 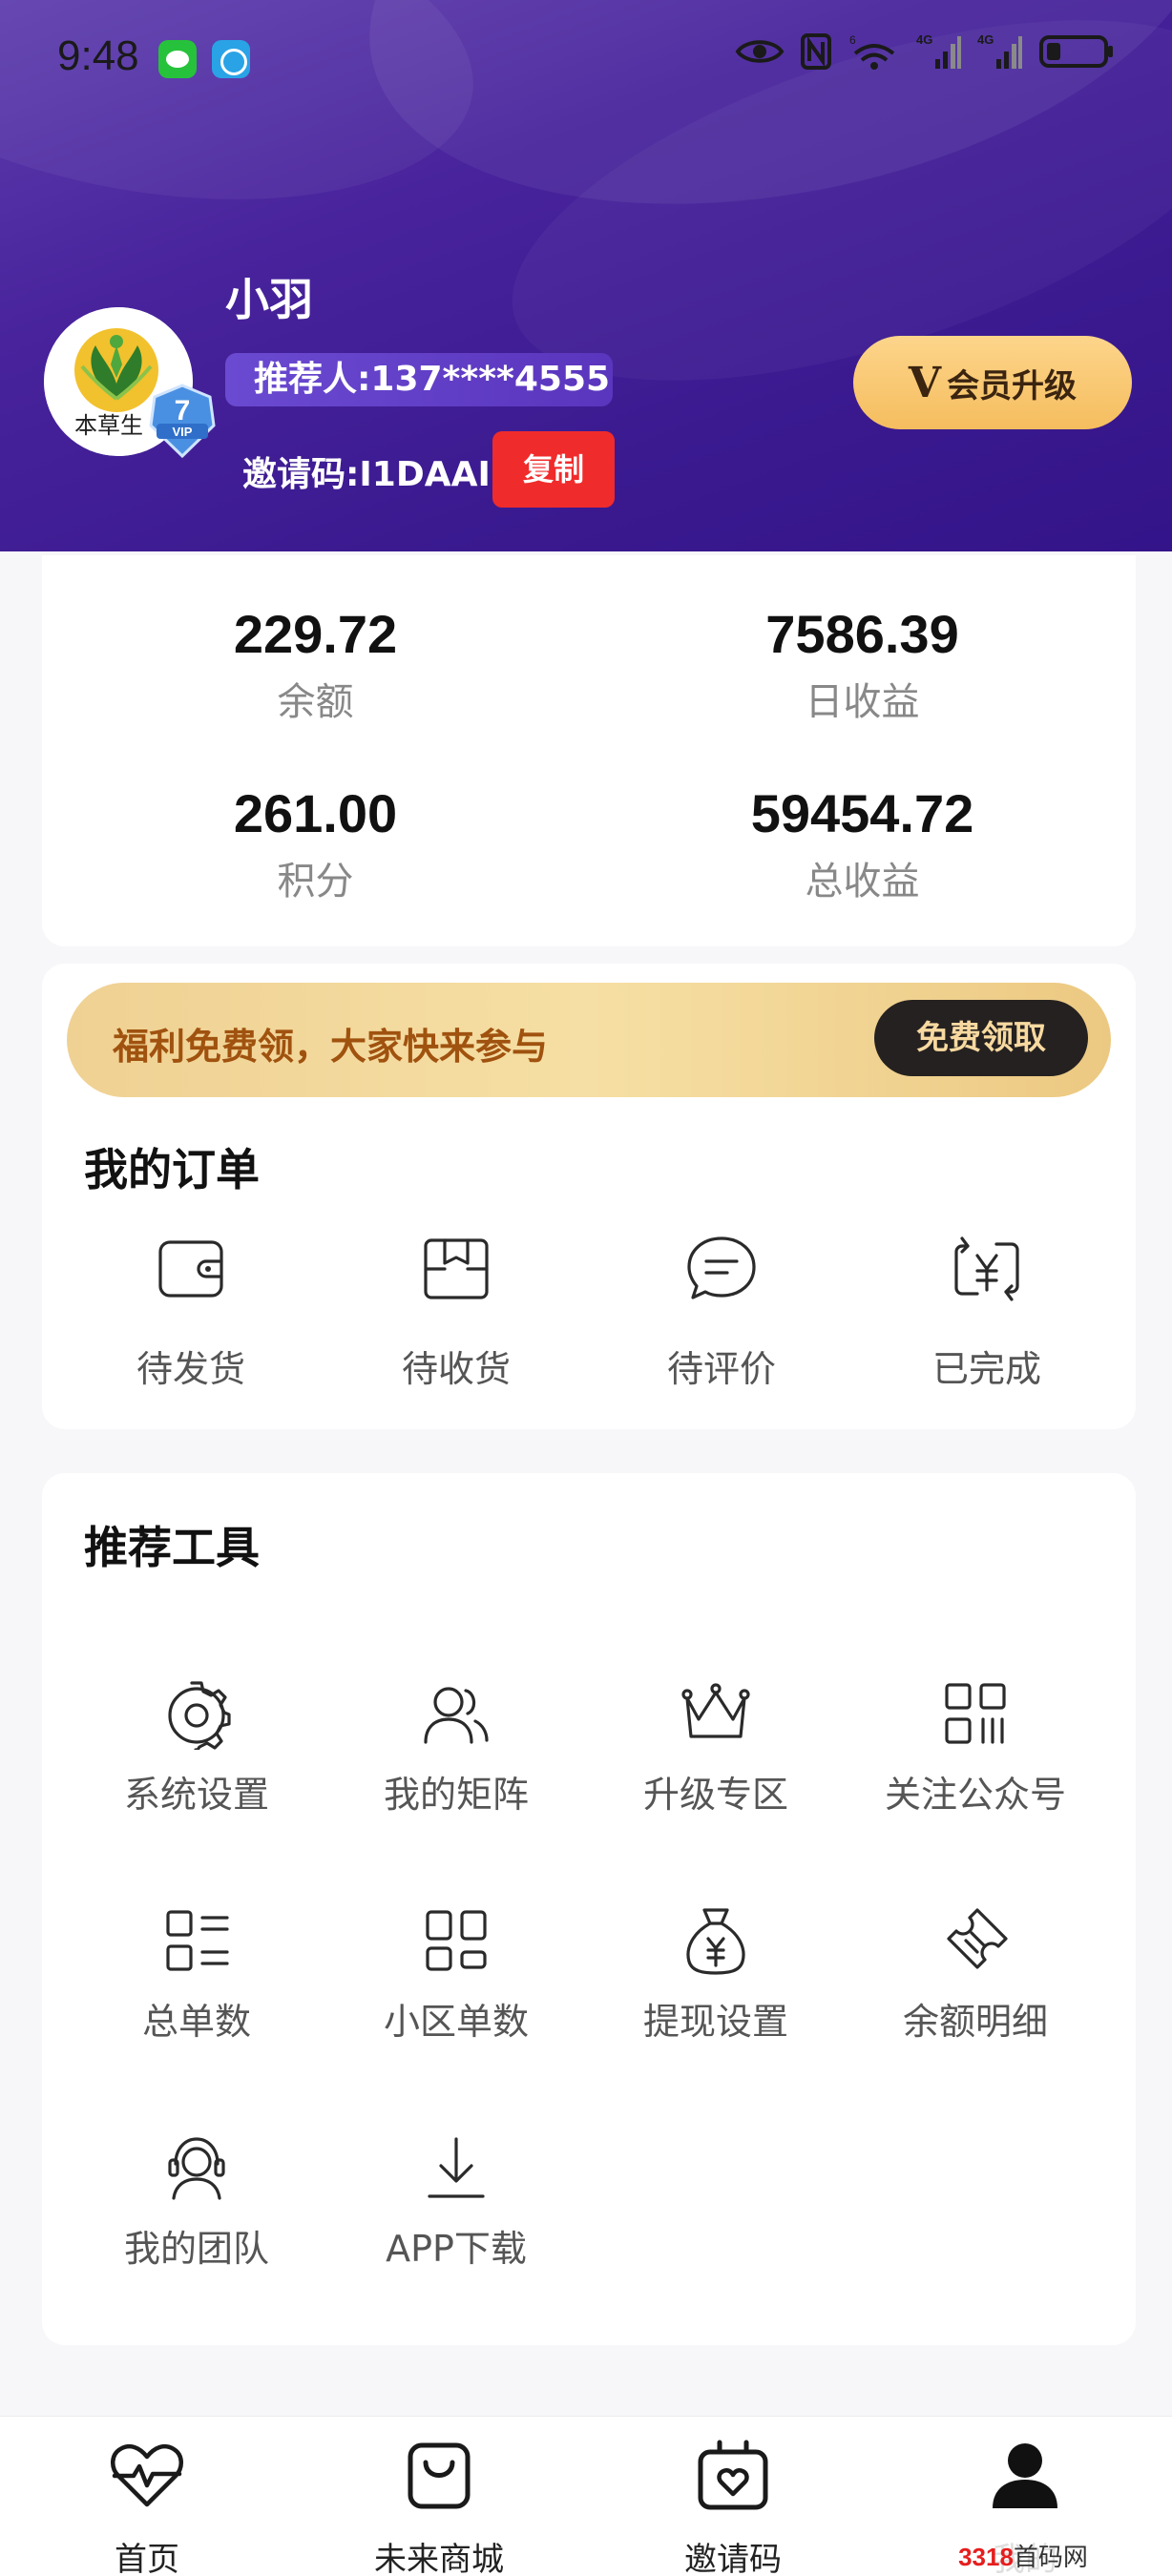 I want to click on nfc-icon, so click(x=816, y=51).